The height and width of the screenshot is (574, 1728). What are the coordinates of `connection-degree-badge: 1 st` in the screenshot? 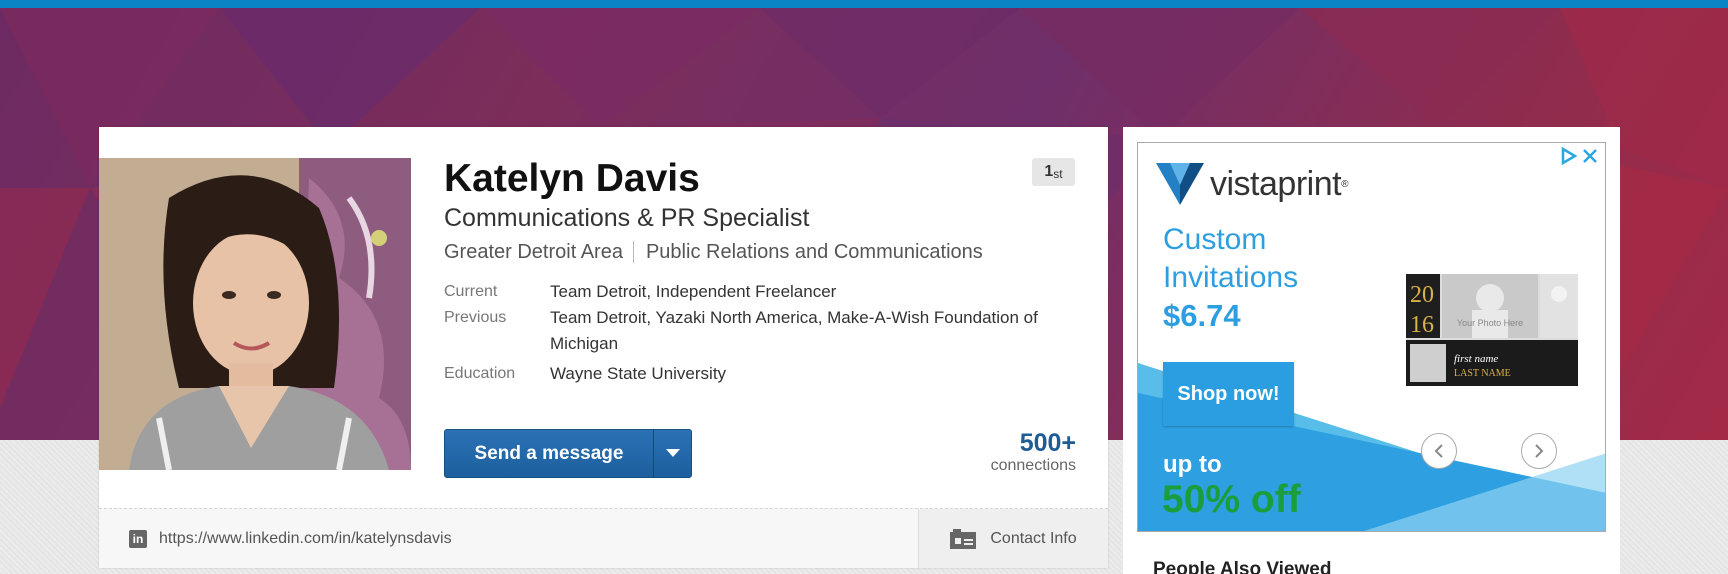 It's located at (1053, 172).